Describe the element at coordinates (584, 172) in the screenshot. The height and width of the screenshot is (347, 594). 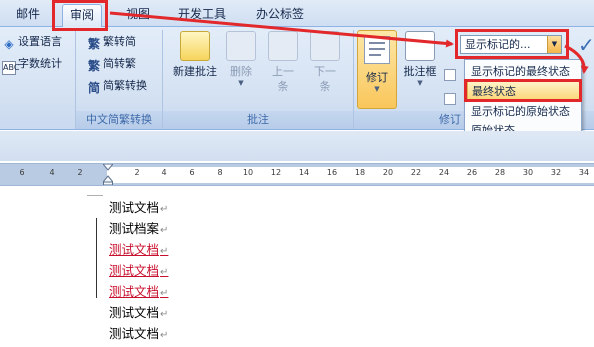
I see `ruler-tick-label: 34` at that location.